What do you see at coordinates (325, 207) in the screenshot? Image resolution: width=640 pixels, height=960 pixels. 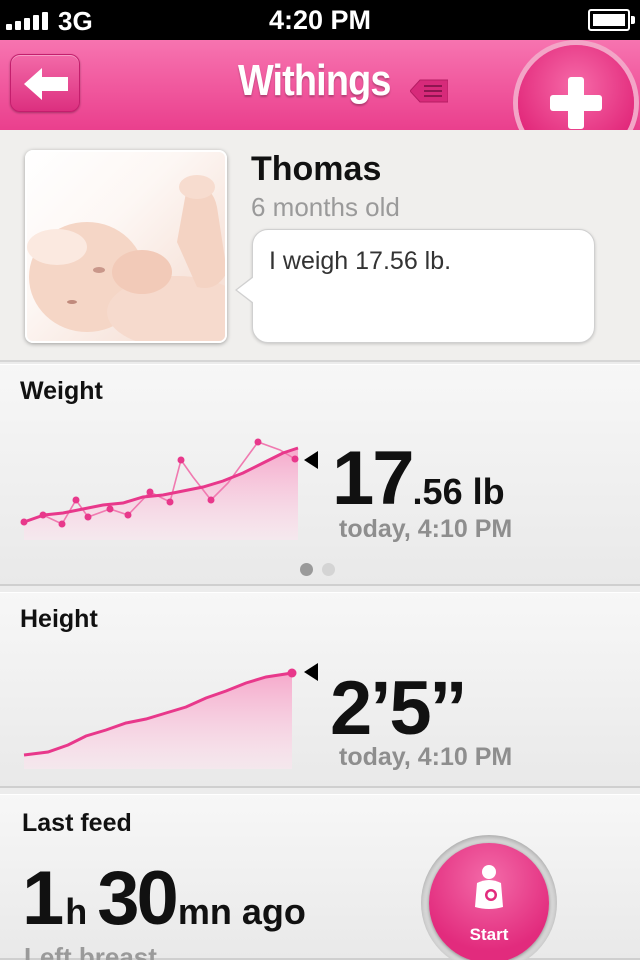 I see `baby-age: 6 months old` at bounding box center [325, 207].